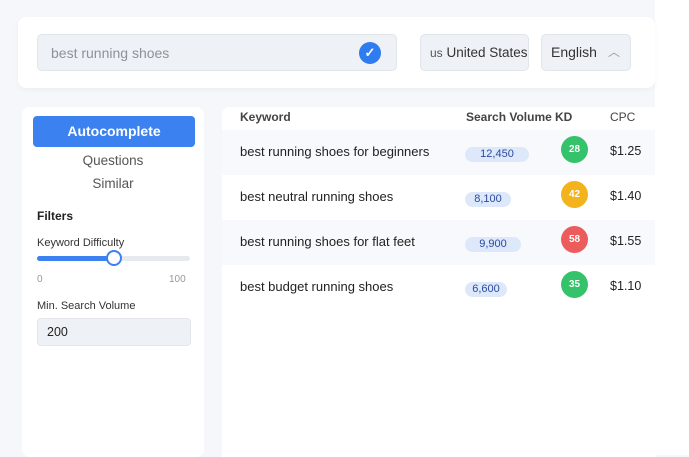 The height and width of the screenshot is (457, 689). Describe the element at coordinates (436, 53) in the screenshot. I see `country-code: us` at that location.